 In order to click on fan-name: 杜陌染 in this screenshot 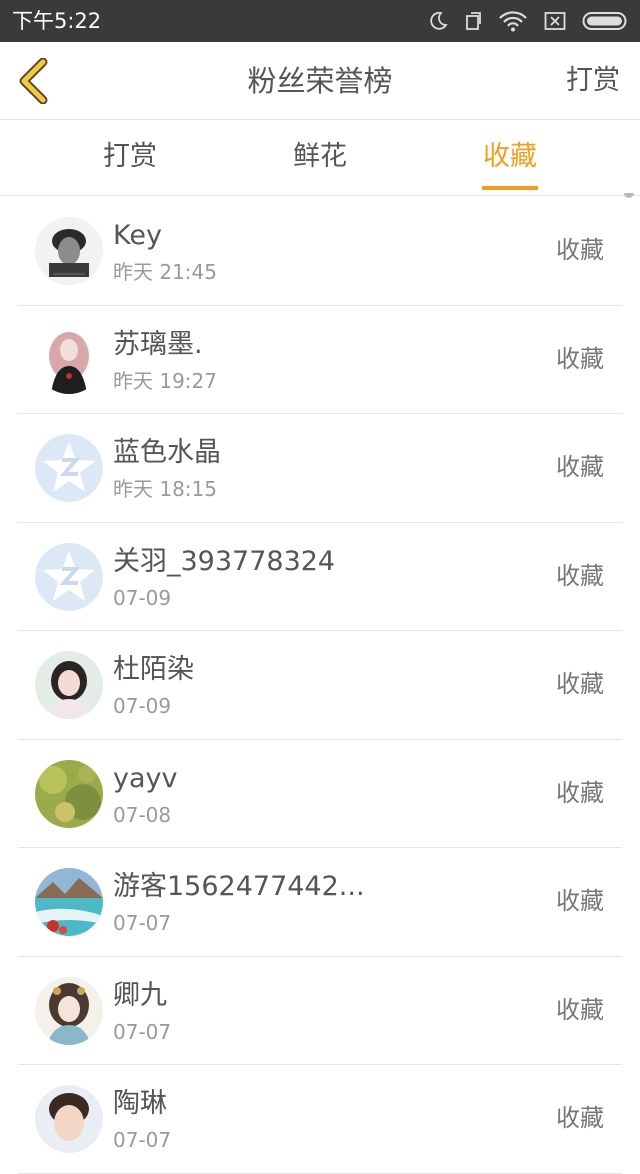, I will do `click(153, 669)`.